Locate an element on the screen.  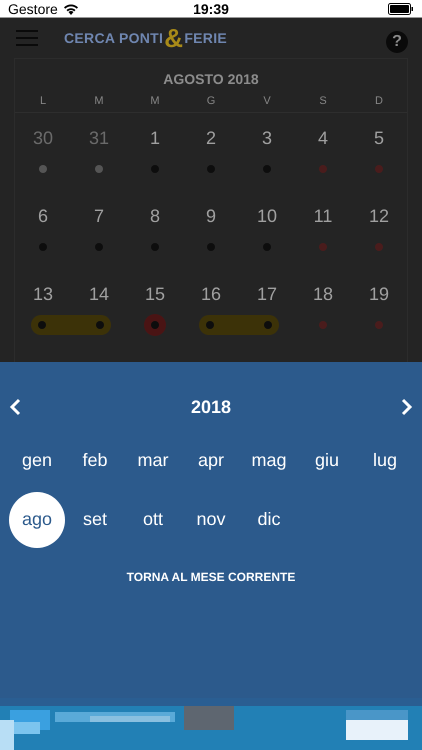
month-option: ott is located at coordinates (153, 520).